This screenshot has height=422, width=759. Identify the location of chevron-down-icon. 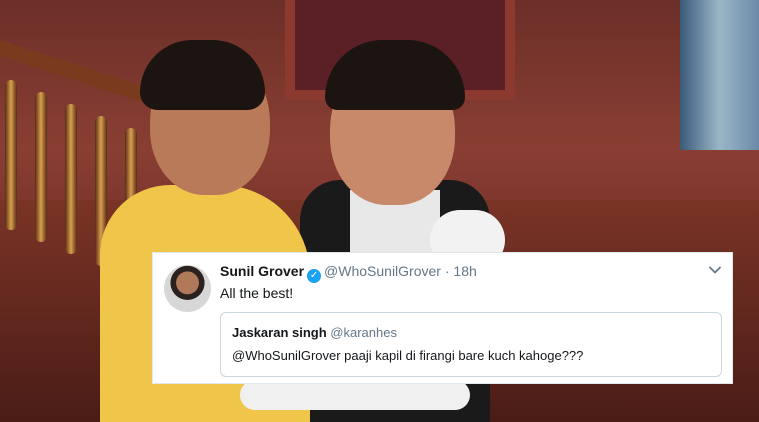
(715, 270).